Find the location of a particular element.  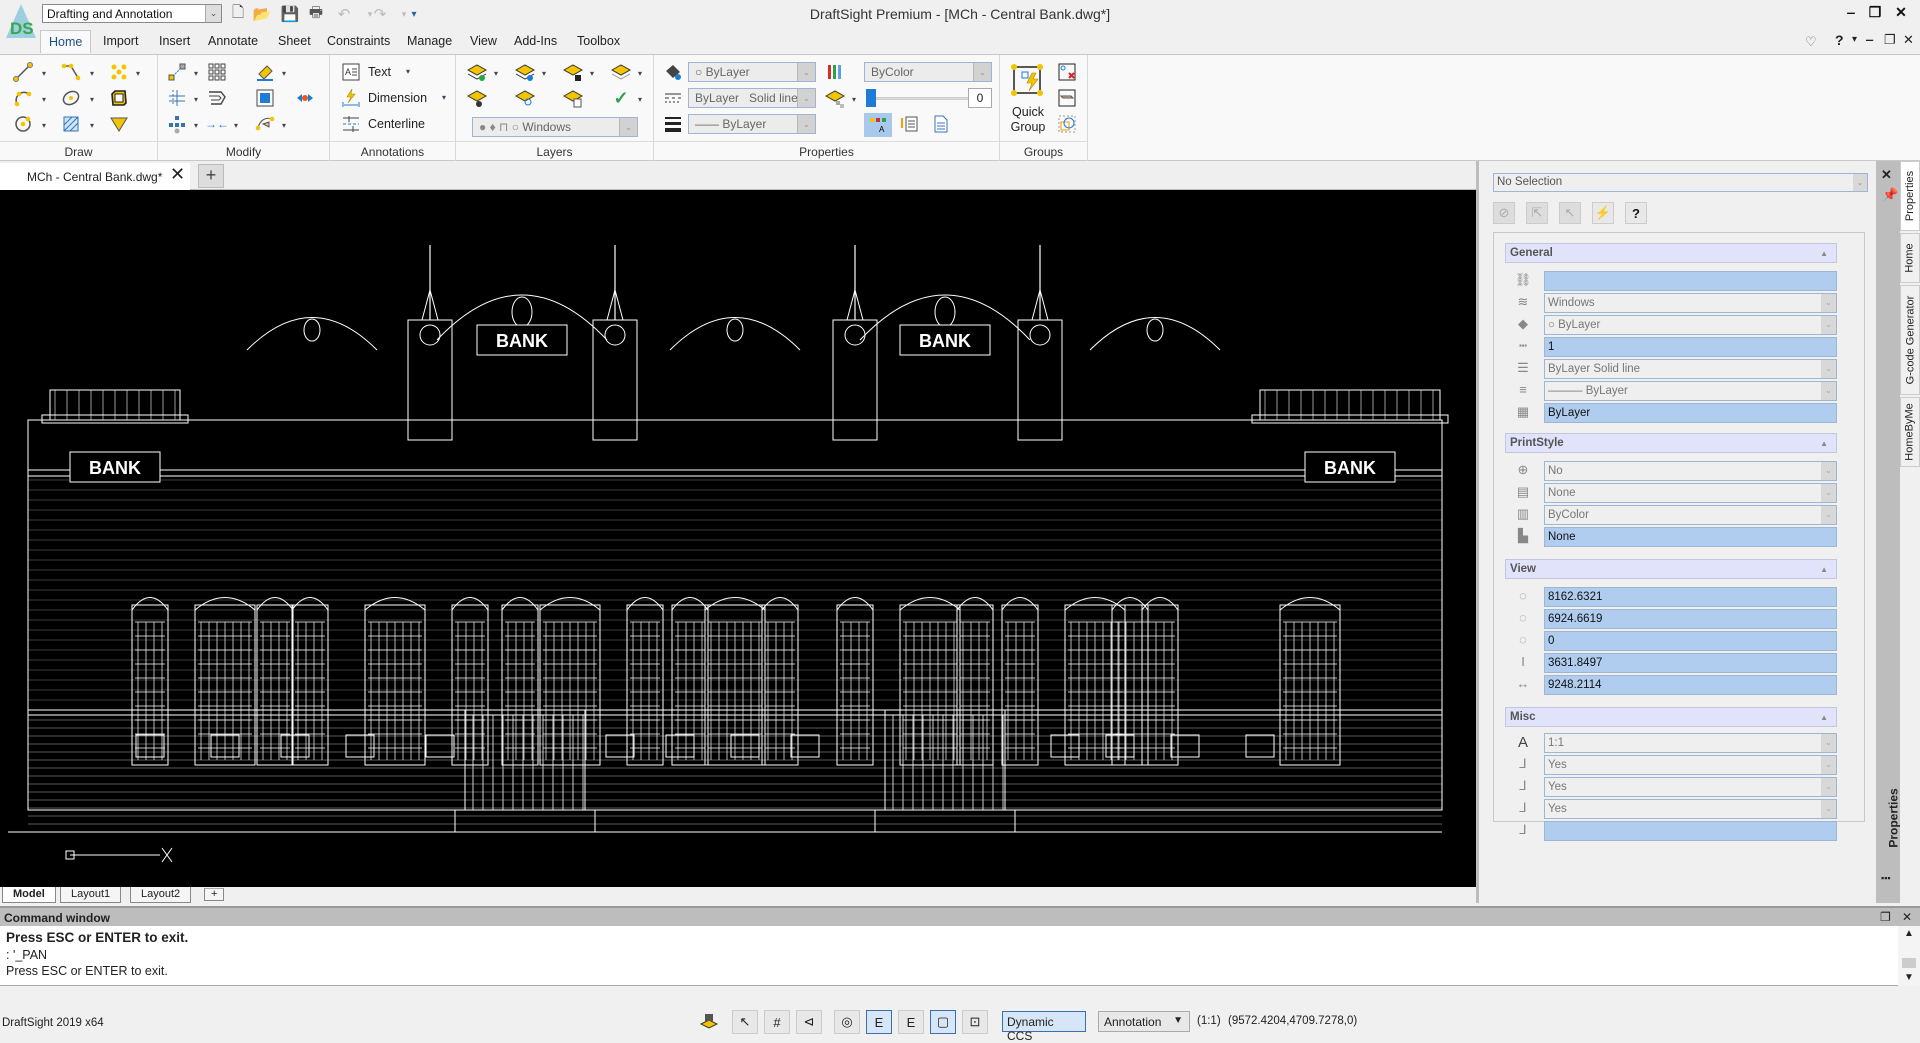

tab-home: Home is located at coordinates (66, 41).